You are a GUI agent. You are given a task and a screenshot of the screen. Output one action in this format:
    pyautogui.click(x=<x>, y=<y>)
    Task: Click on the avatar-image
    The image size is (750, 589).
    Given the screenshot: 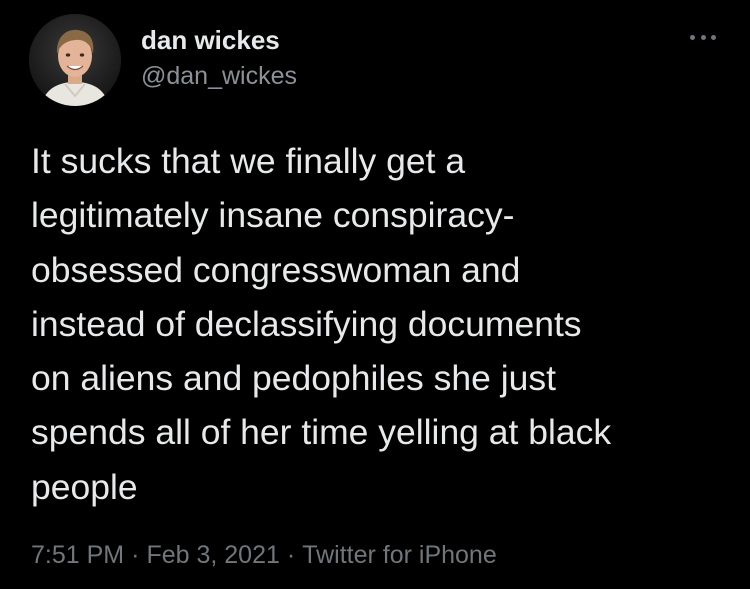 What is the action you would take?
    pyautogui.click(x=75, y=60)
    